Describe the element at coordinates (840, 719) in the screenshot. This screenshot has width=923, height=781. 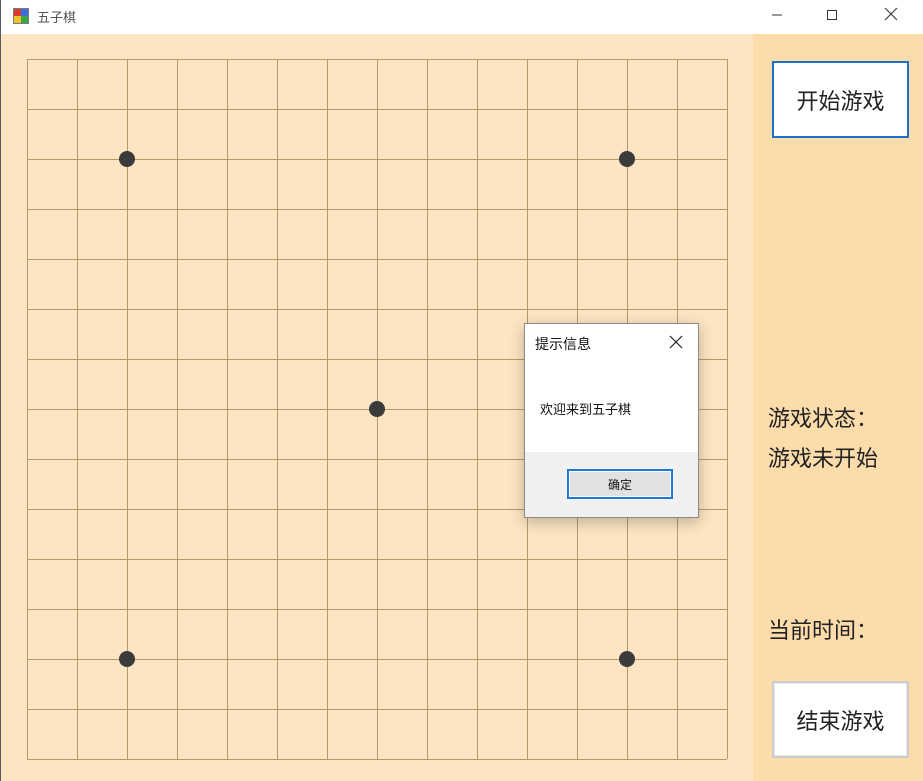
I see `end-game-button: 结束游戏` at that location.